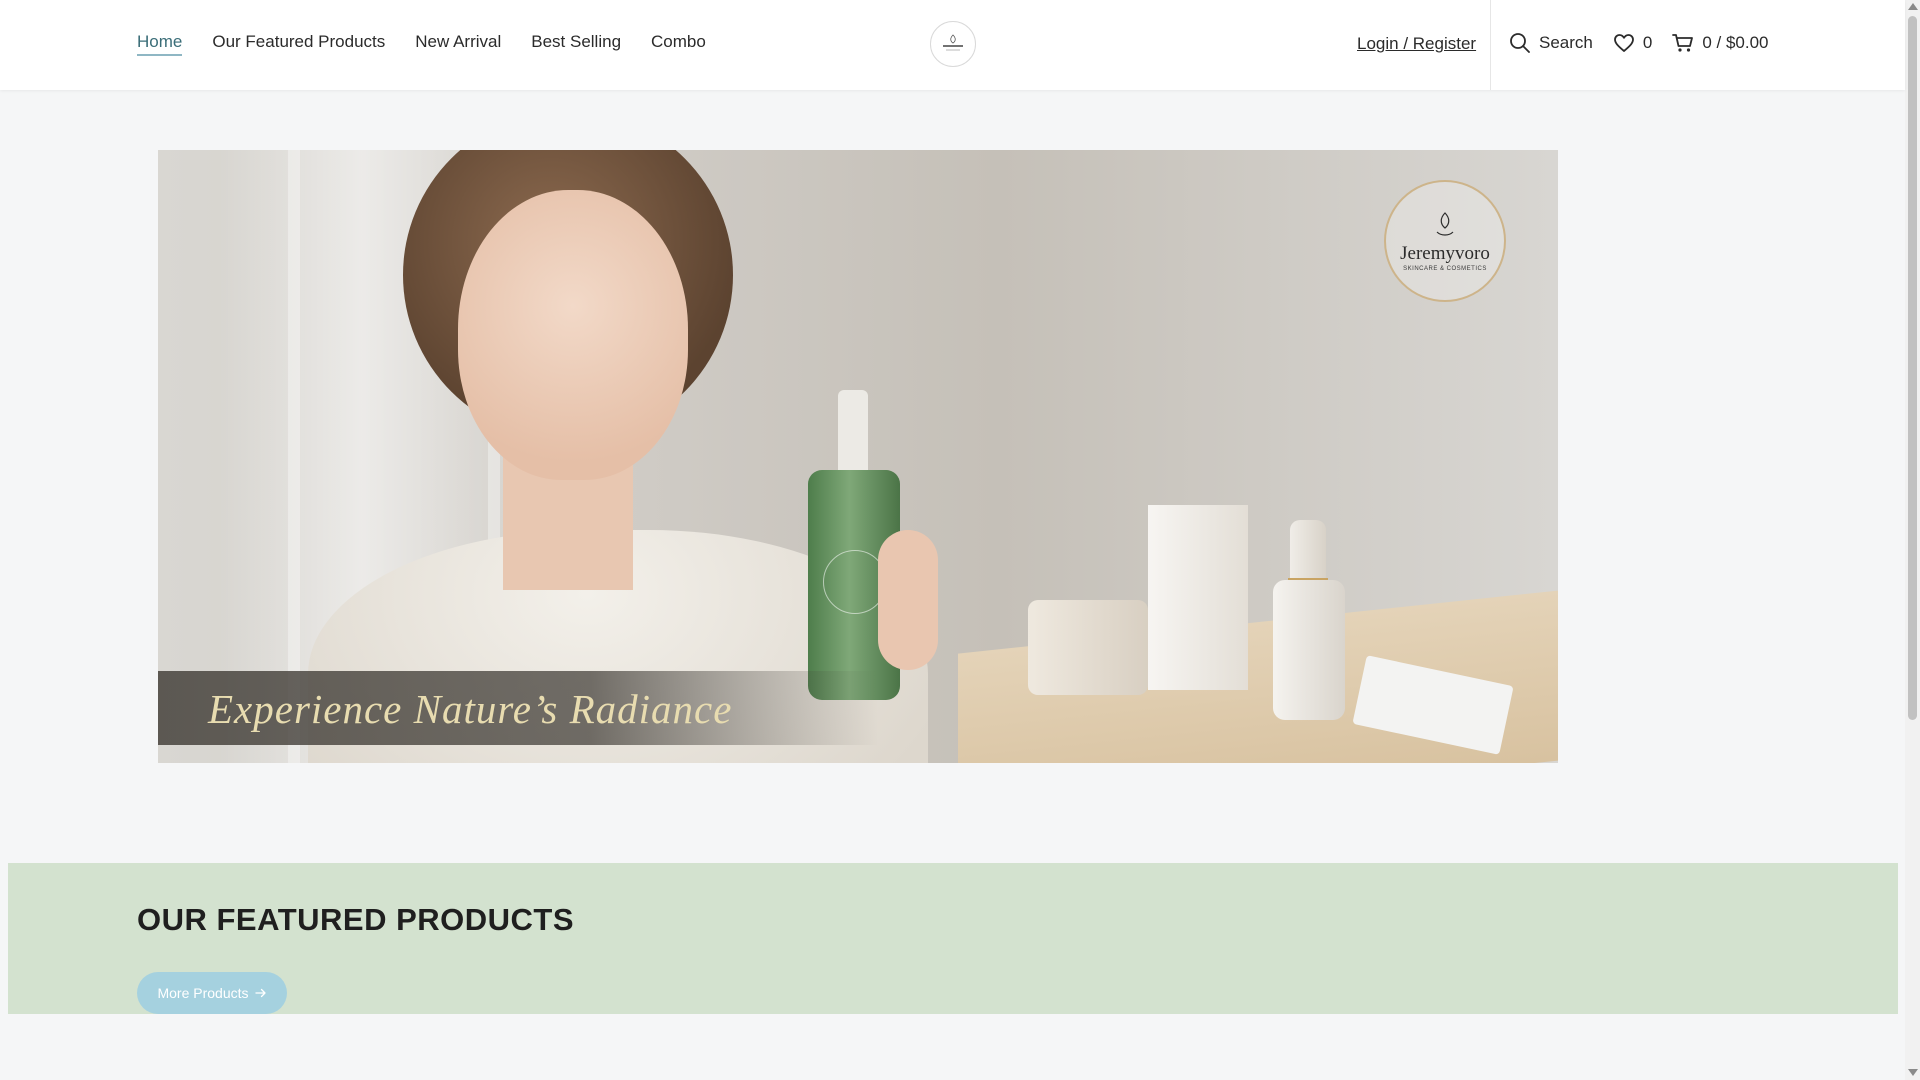 This screenshot has width=1920, height=1080. Describe the element at coordinates (260, 993) in the screenshot. I see `arrow-right-icon` at that location.